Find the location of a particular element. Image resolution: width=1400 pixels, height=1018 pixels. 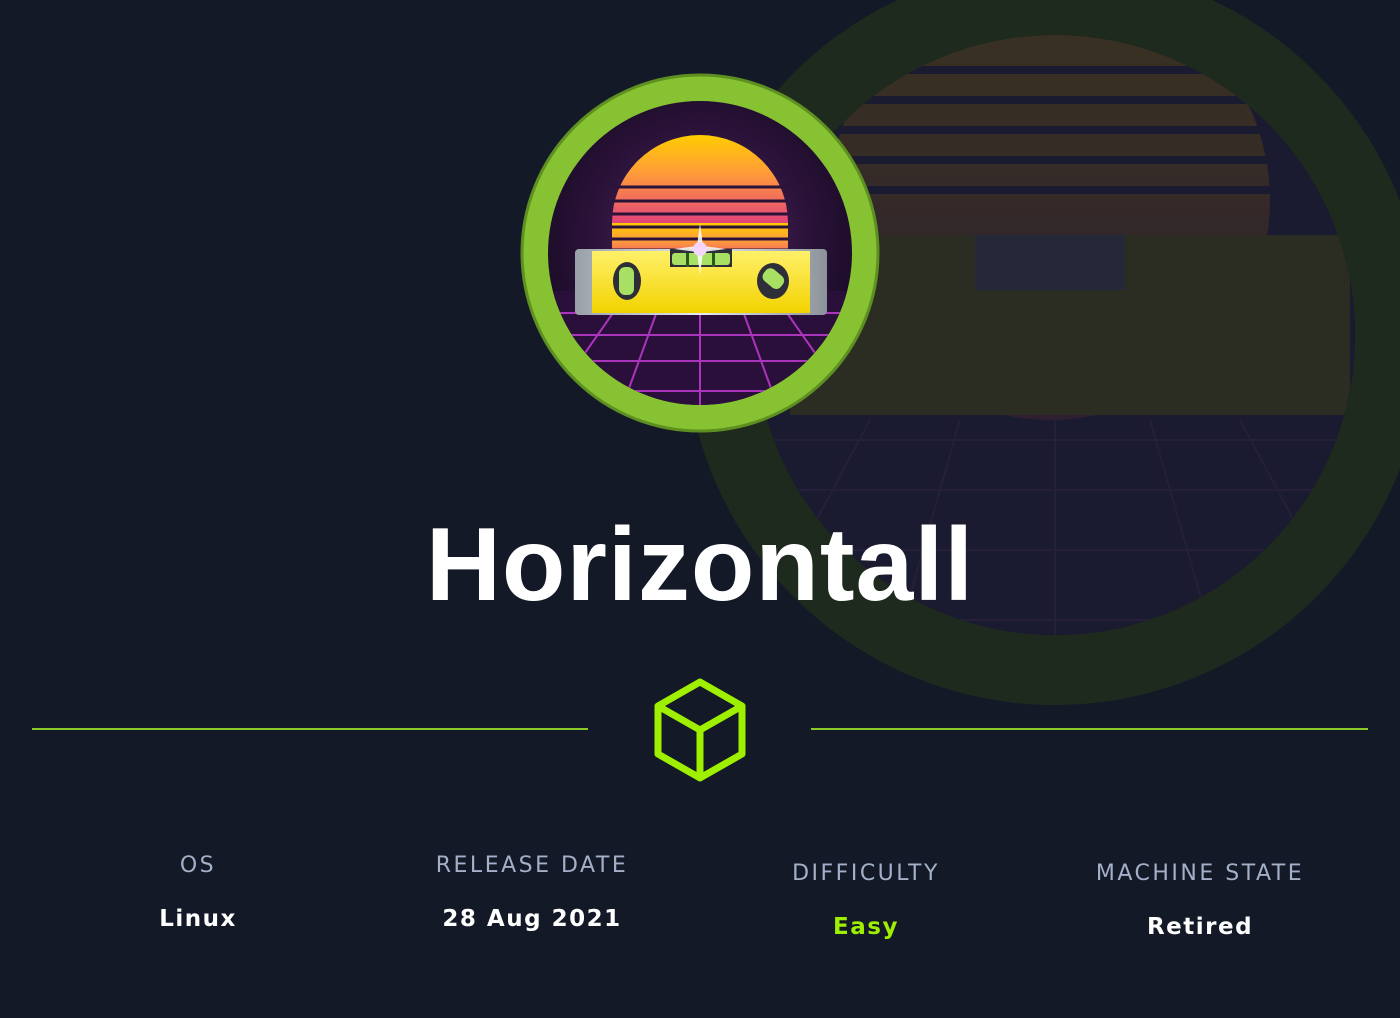

release-date-value: 28 Aug 2021 is located at coordinates (532, 919).